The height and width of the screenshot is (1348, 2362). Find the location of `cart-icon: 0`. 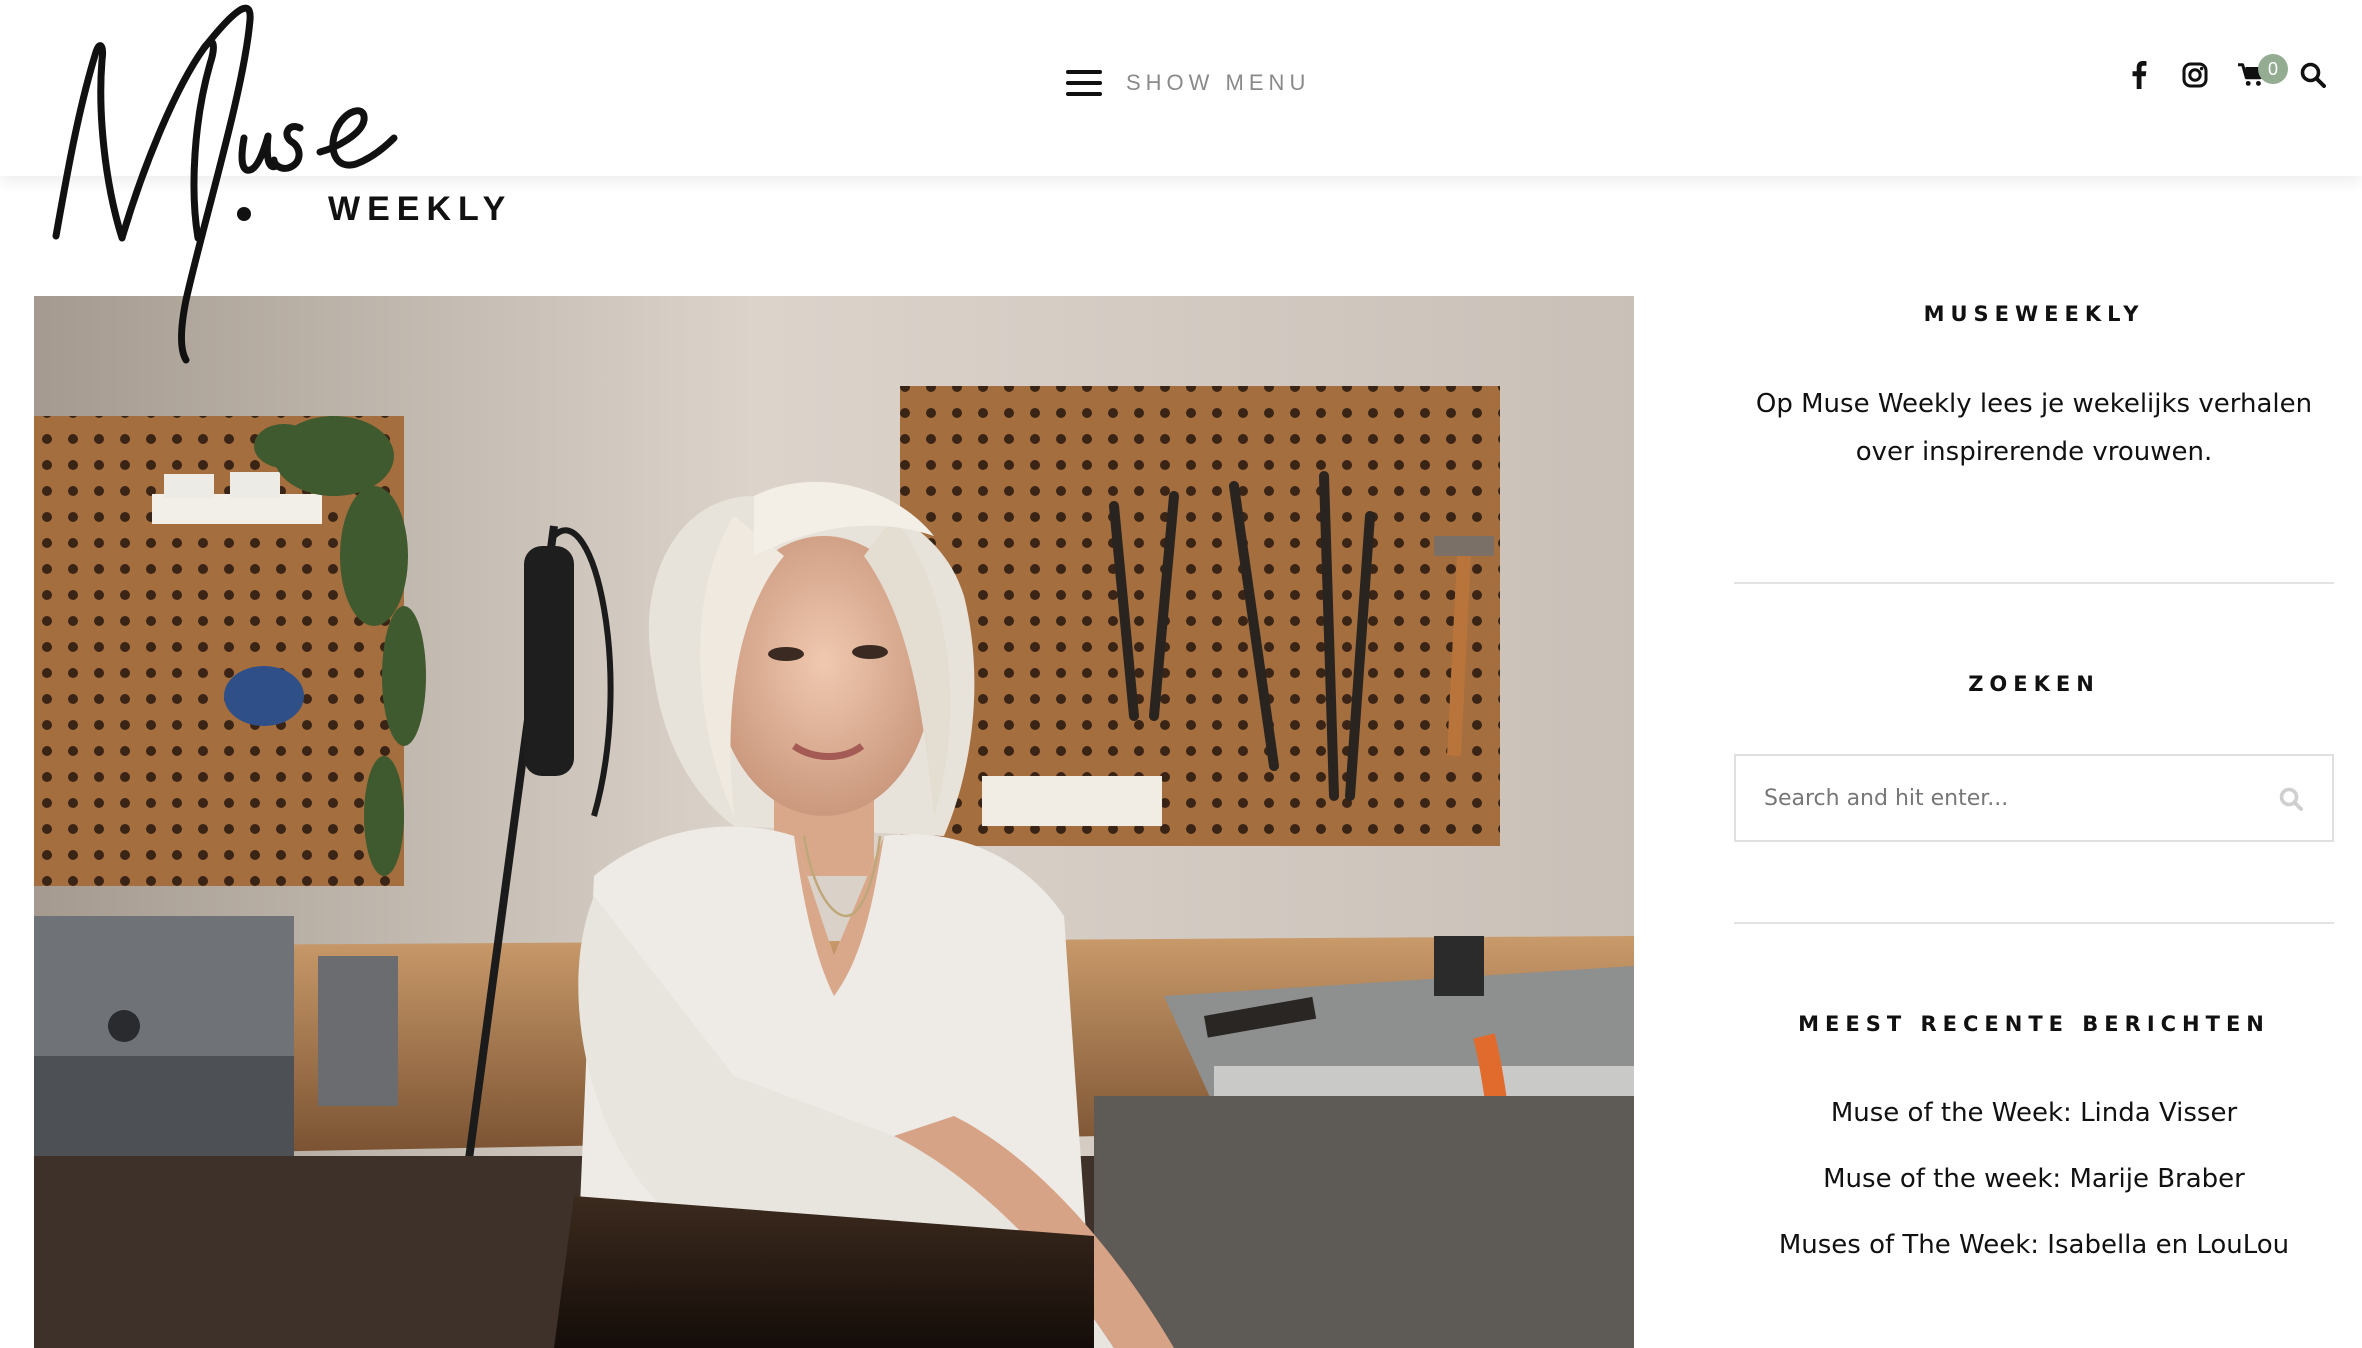

cart-icon: 0 is located at coordinates (2263, 72).